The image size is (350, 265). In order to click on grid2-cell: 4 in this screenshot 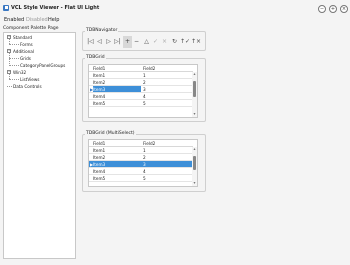, I will do `click(144, 171)`.